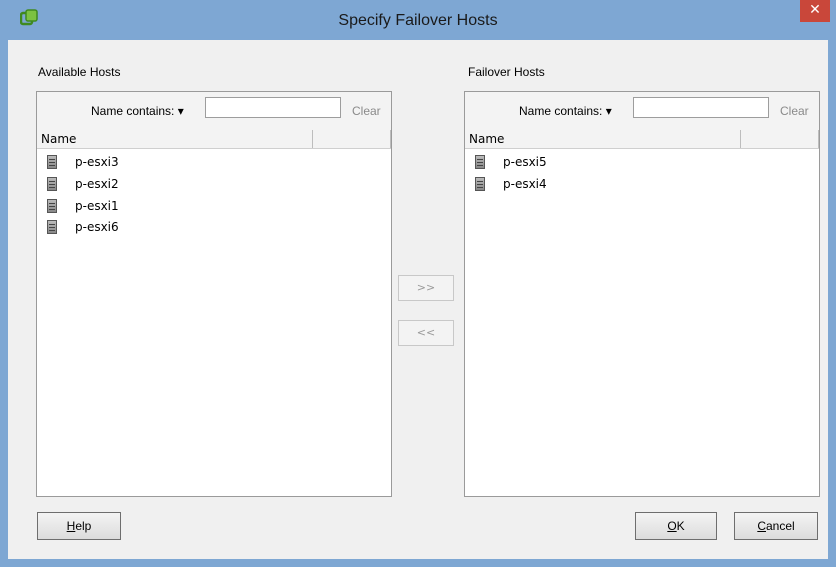 The image size is (836, 567). What do you see at coordinates (137, 111) in the screenshot?
I see `available-filter-dropdown: Name contains: ▾` at bounding box center [137, 111].